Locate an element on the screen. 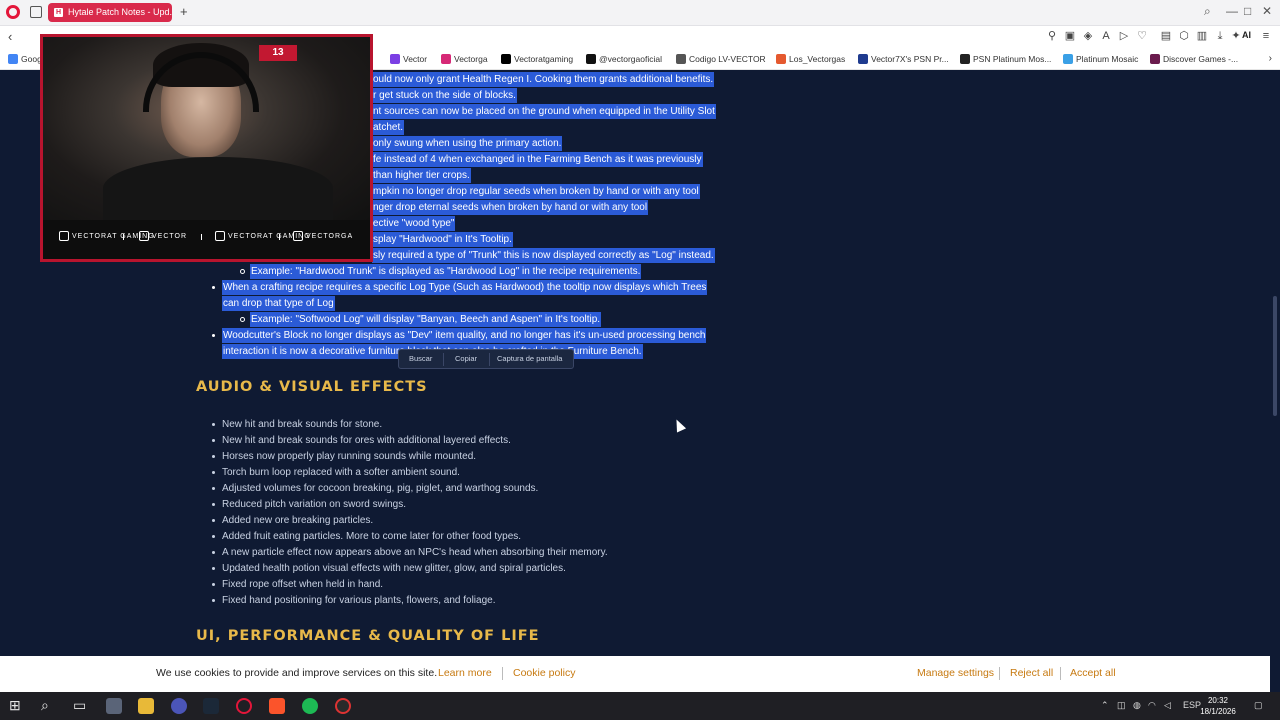 The width and height of the screenshot is (1280, 720). hytale-favicon-icon: H is located at coordinates (58, 12).